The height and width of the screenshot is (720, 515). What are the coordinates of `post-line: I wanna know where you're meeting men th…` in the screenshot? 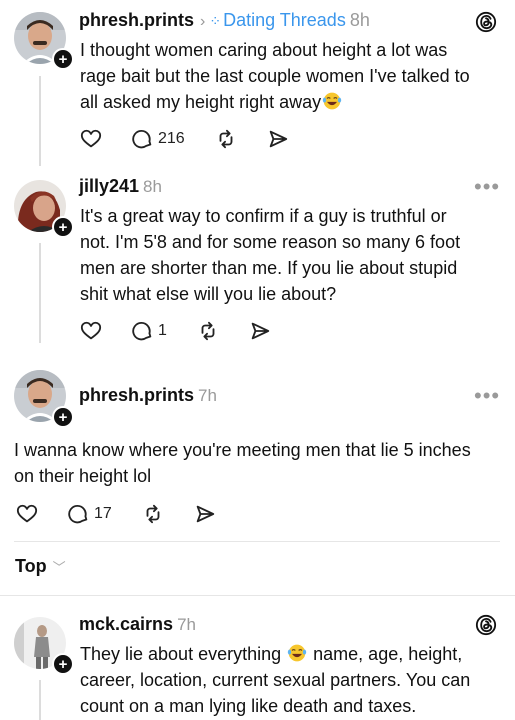 It's located at (242, 450).